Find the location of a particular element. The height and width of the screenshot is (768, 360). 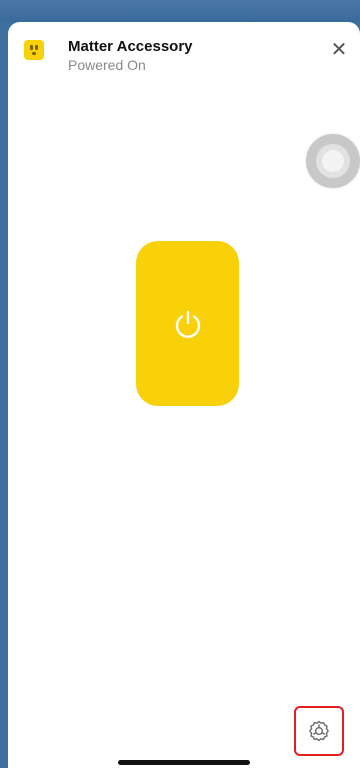

power-toggle-button is located at coordinates (187, 323).